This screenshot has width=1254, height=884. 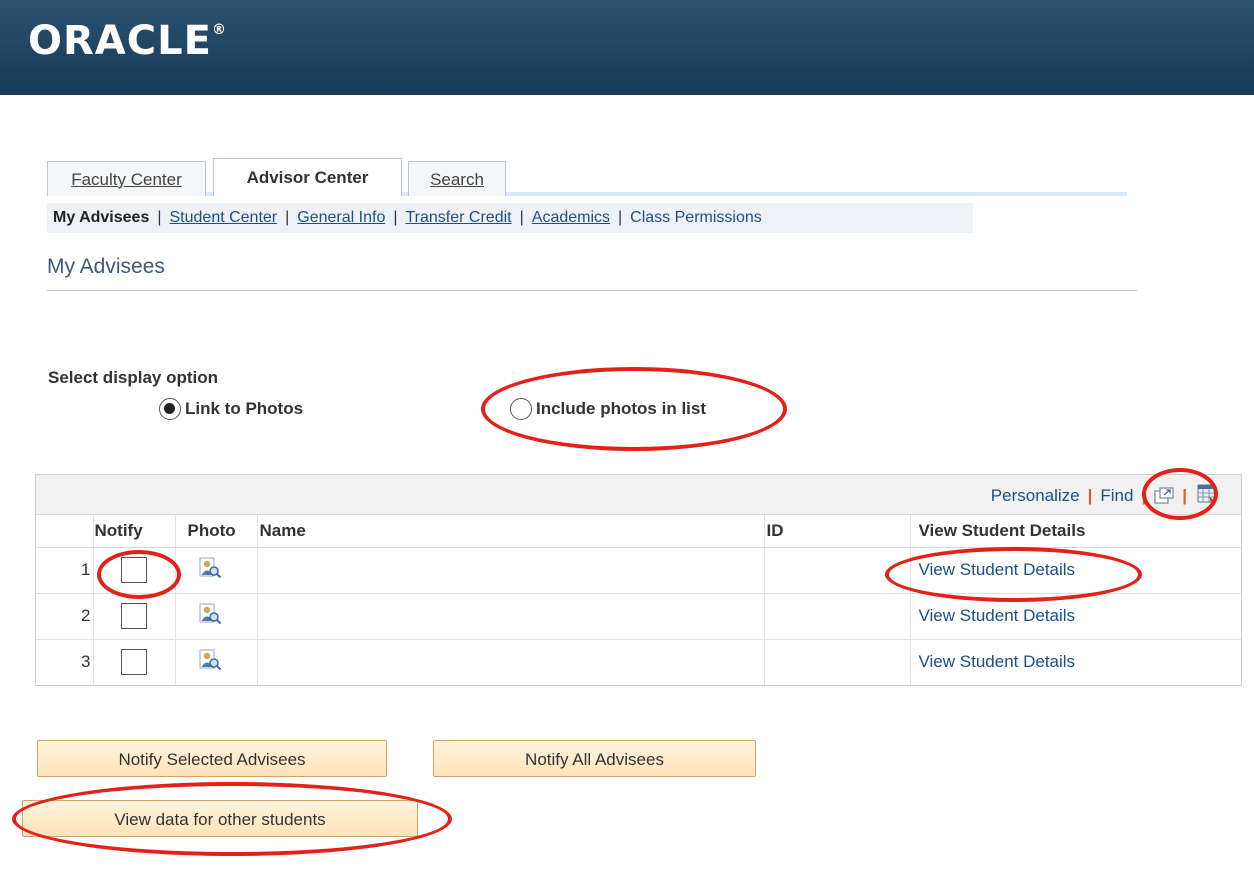 What do you see at coordinates (64, 531) in the screenshot?
I see `col-rownum-header` at bounding box center [64, 531].